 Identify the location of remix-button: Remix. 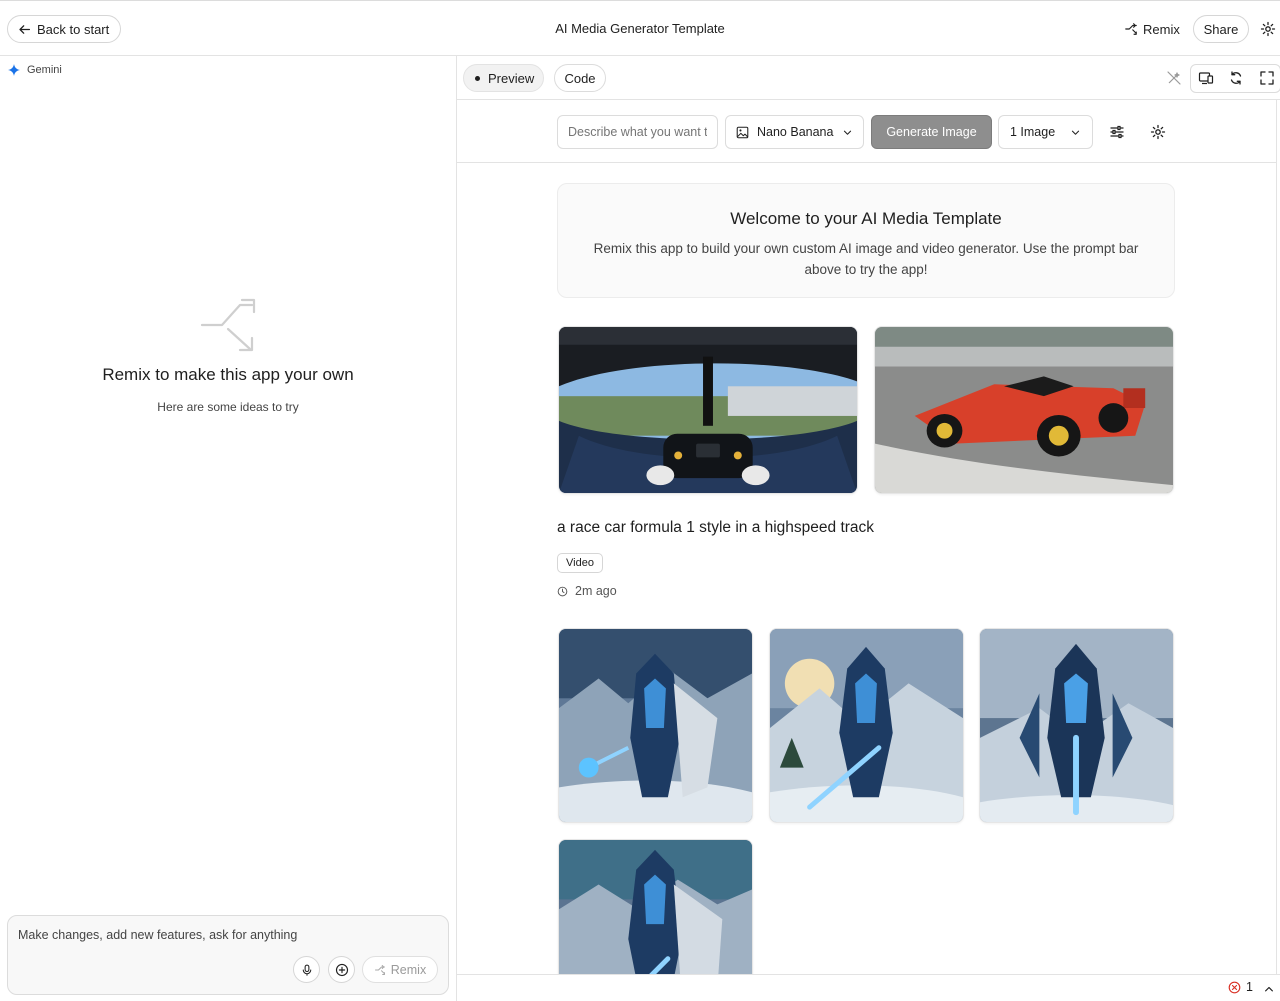
(1152, 29).